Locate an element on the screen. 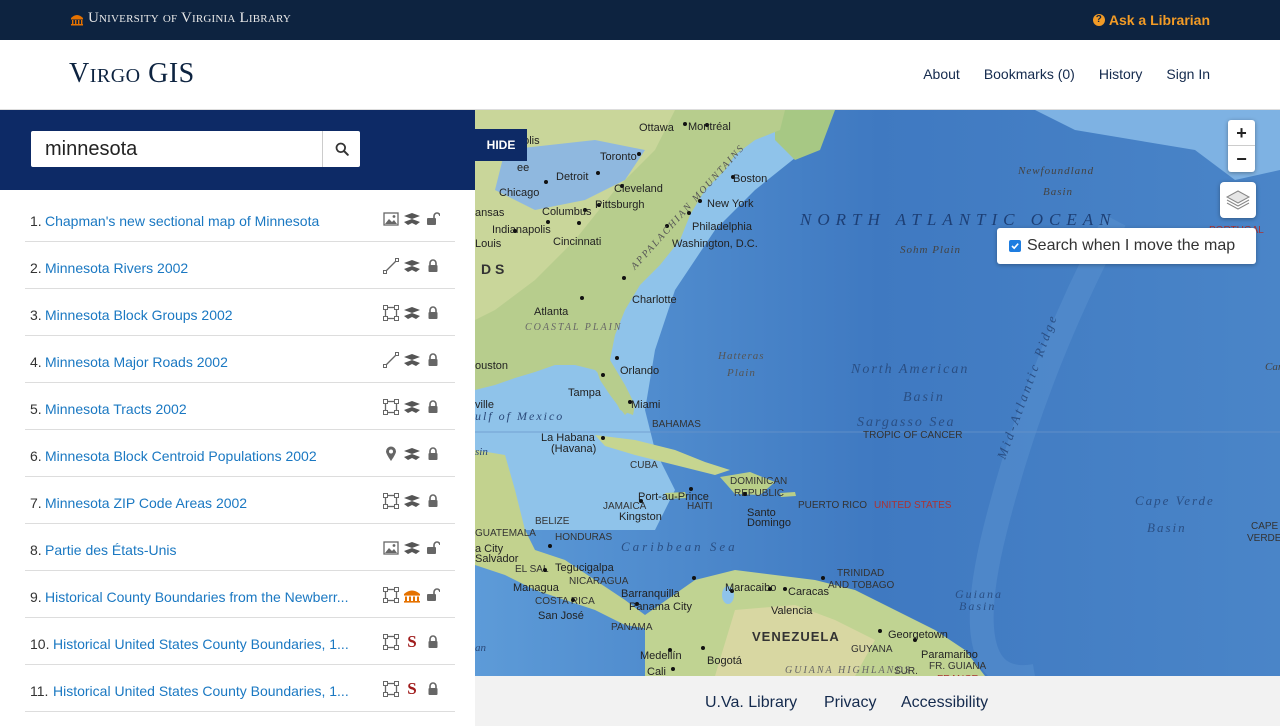 Image resolution: width=1280 pixels, height=726 pixels. footer-uva-library-link: U.Va. Library is located at coordinates (751, 703).